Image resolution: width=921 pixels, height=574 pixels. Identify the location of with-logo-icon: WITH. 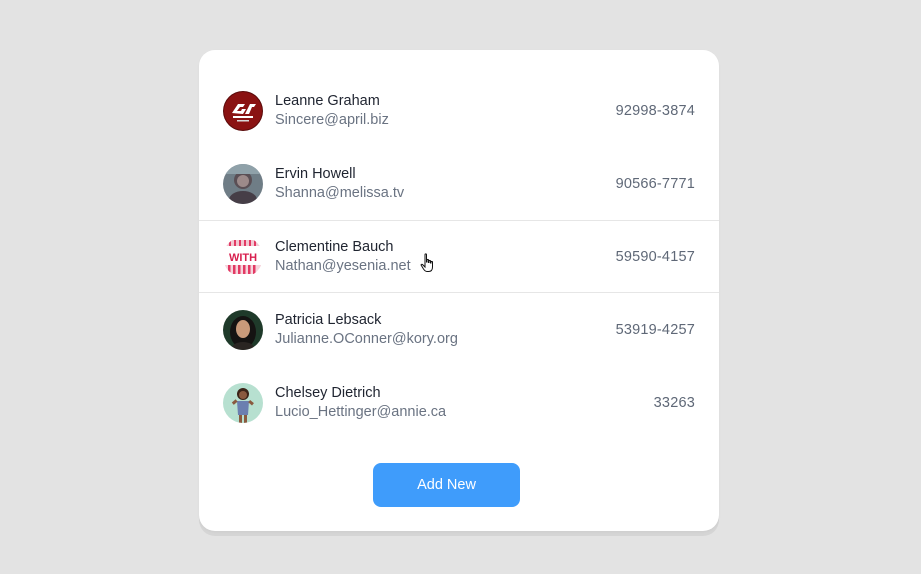
(243, 256).